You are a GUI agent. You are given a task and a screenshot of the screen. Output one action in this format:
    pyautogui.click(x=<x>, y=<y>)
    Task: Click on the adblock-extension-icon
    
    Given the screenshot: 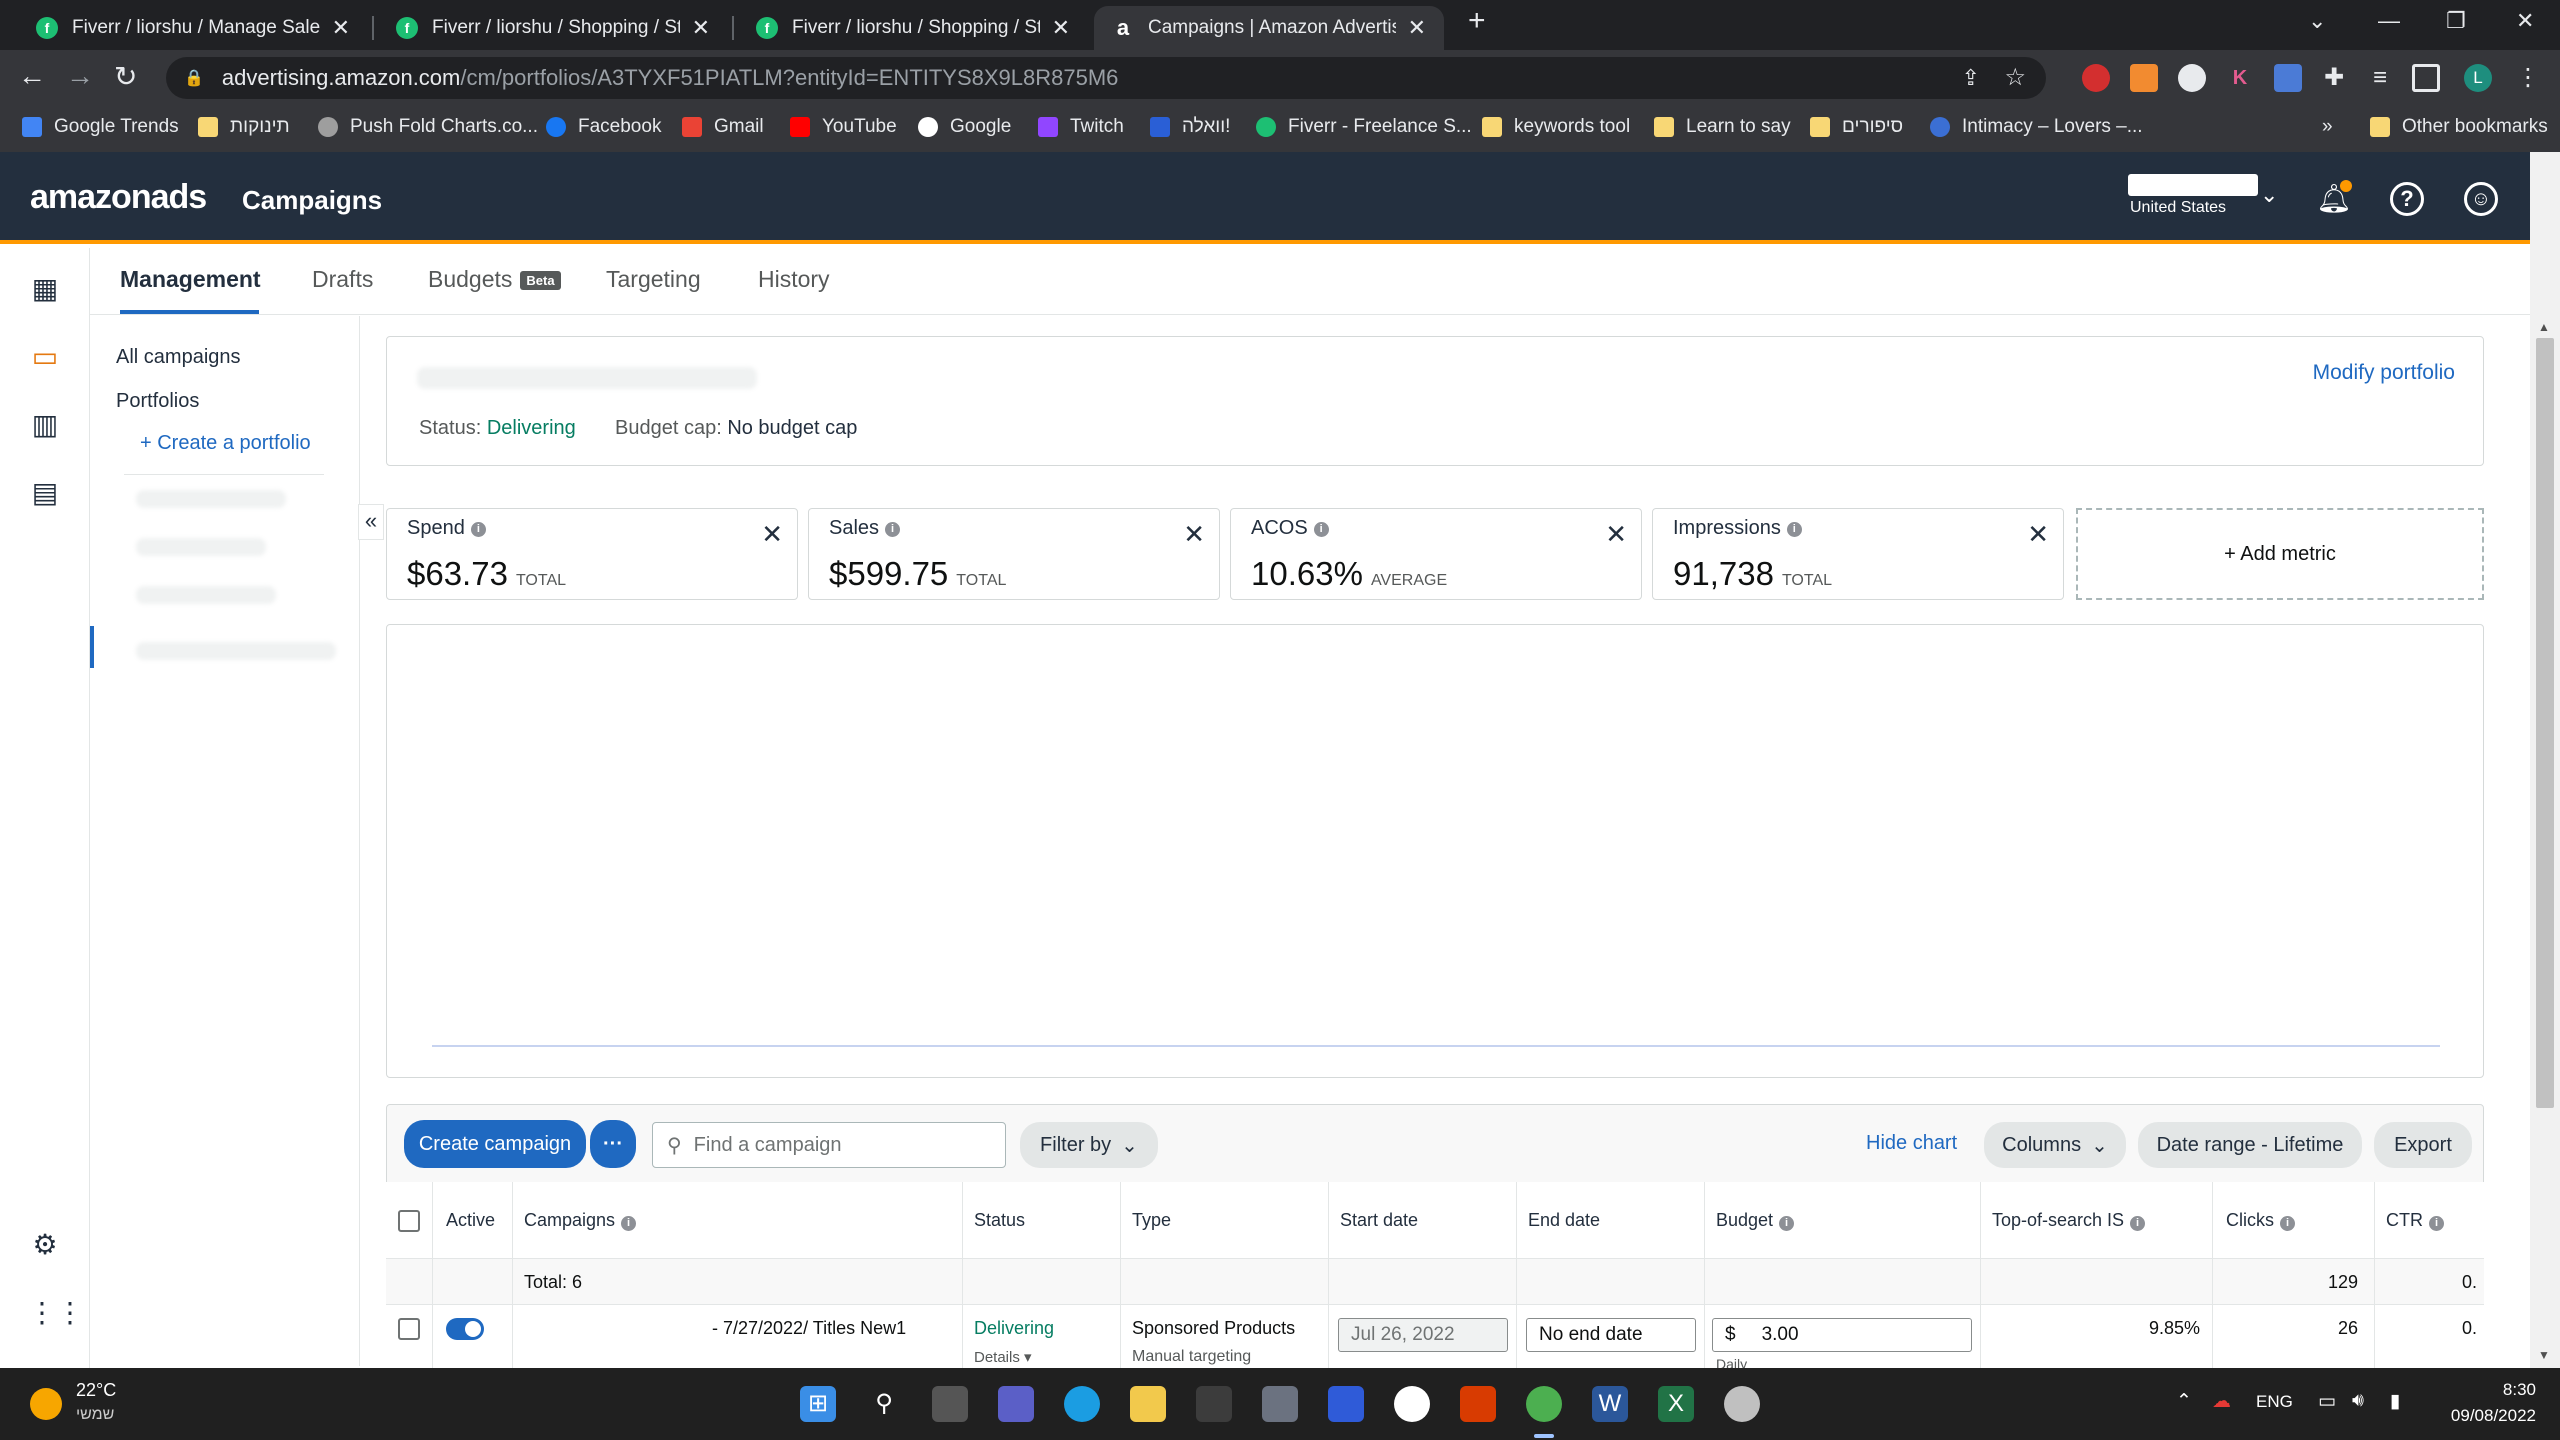 What is the action you would take?
    pyautogui.click(x=2096, y=78)
    